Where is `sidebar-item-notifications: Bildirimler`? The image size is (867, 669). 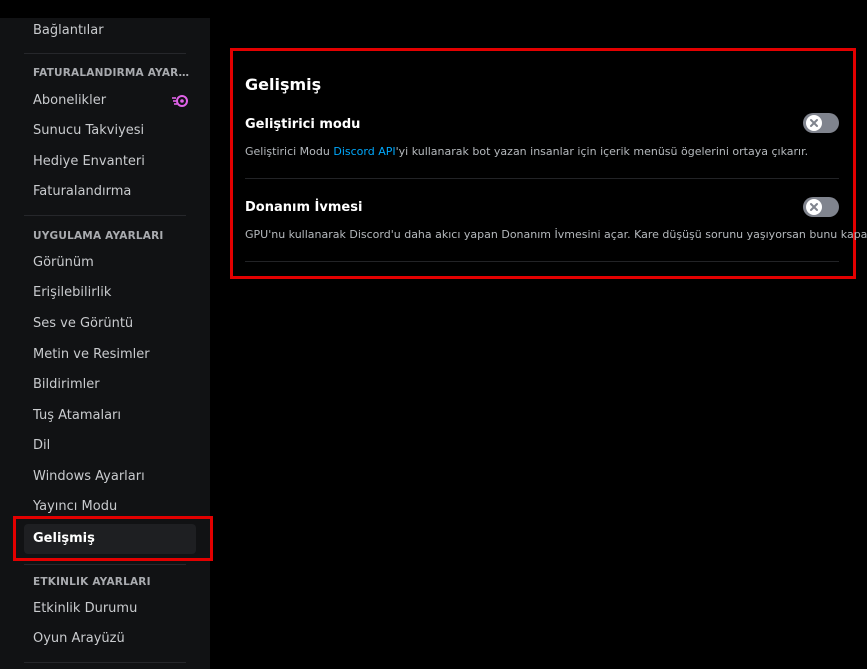
sidebar-item-notifications: Bildirimler is located at coordinates (110, 385).